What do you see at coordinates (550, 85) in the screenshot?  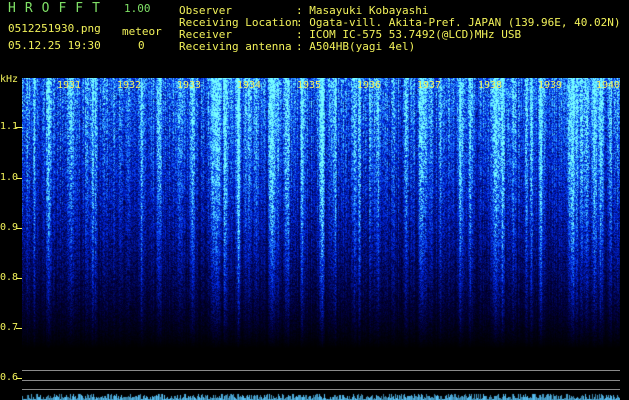 I see `x-tick-label: 1939` at bounding box center [550, 85].